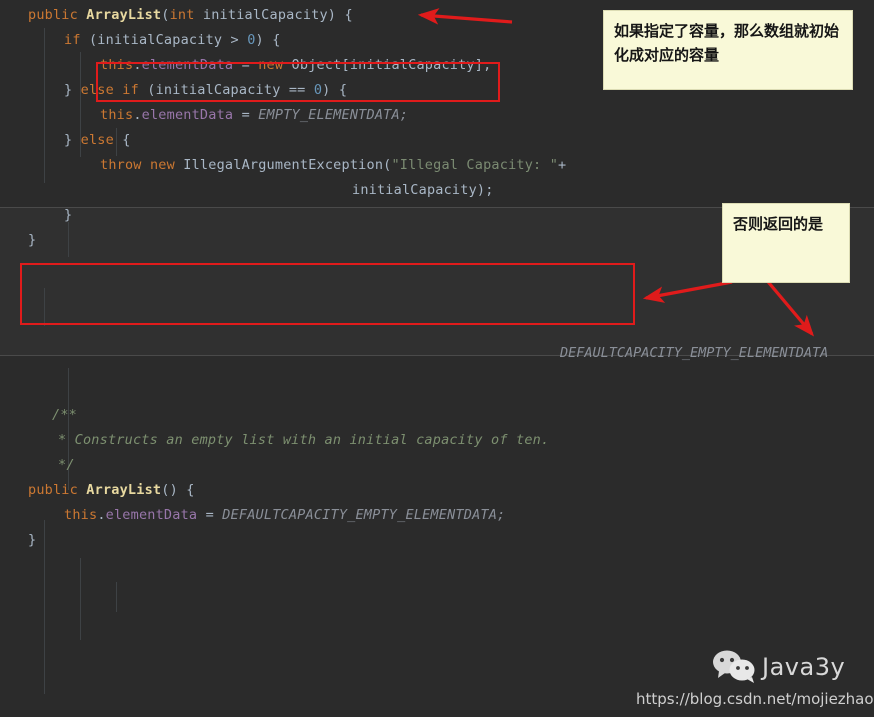 This screenshot has height=717, width=874. Describe the element at coordinates (804, 667) in the screenshot. I see `watermark-name: Java3y` at that location.